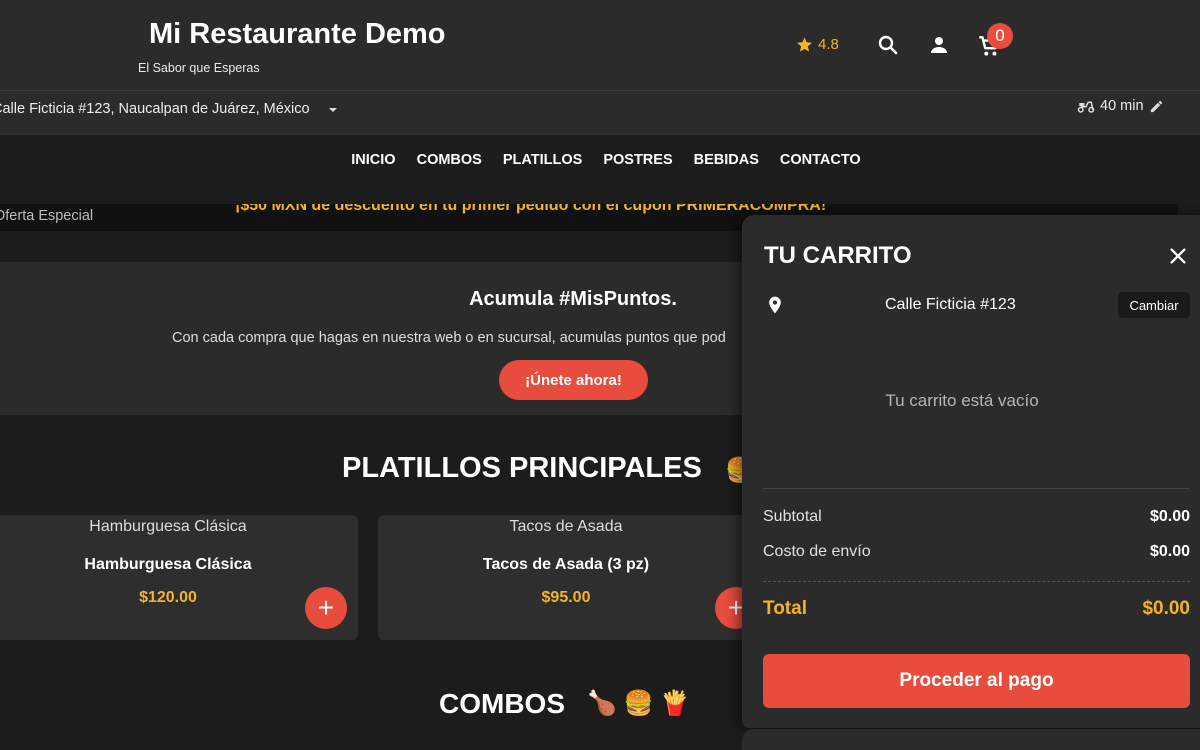  What do you see at coordinates (971, 739) in the screenshot?
I see `secondary-panel` at bounding box center [971, 739].